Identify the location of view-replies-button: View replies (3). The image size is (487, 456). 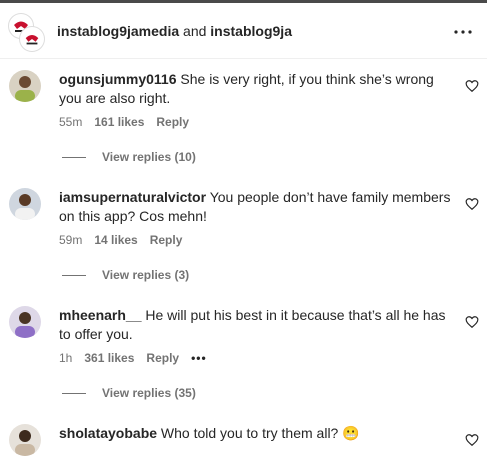
(145, 275).